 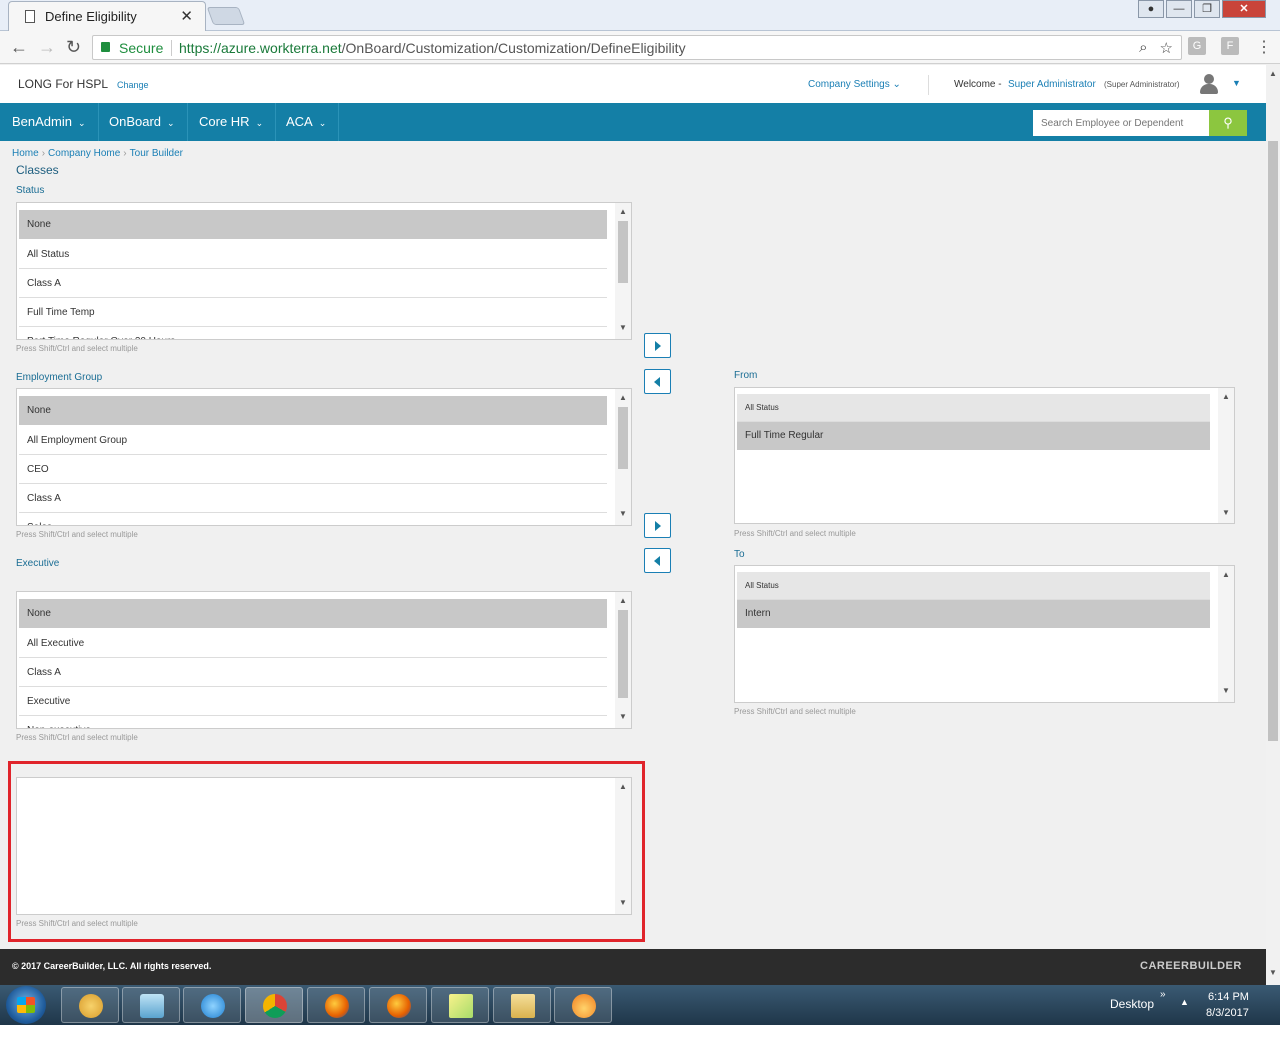 I want to click on list-item: Full Time Temp, so click(x=313, y=312).